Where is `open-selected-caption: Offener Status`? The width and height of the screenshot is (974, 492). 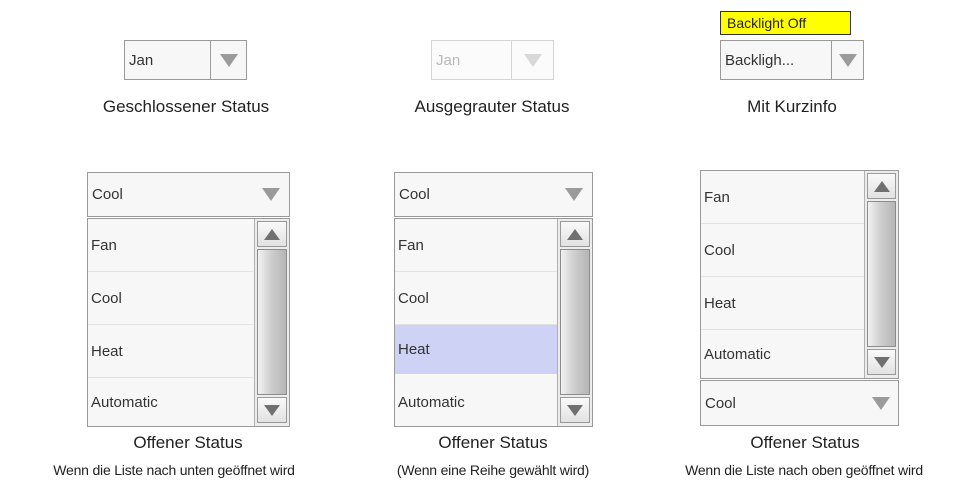
open-selected-caption: Offener Status is located at coordinates (493, 442).